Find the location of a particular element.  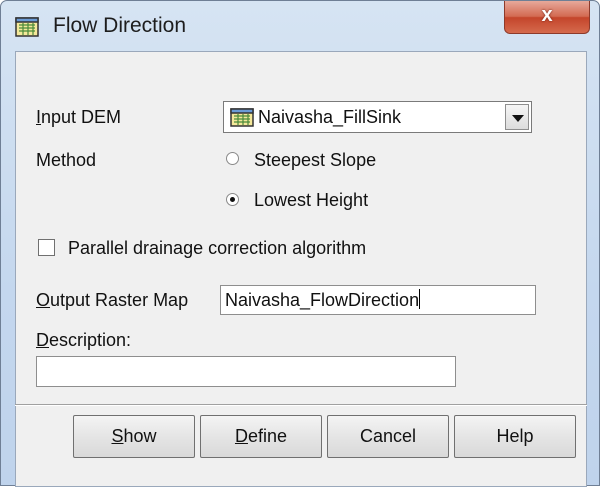

define-button: Define is located at coordinates (261, 436).